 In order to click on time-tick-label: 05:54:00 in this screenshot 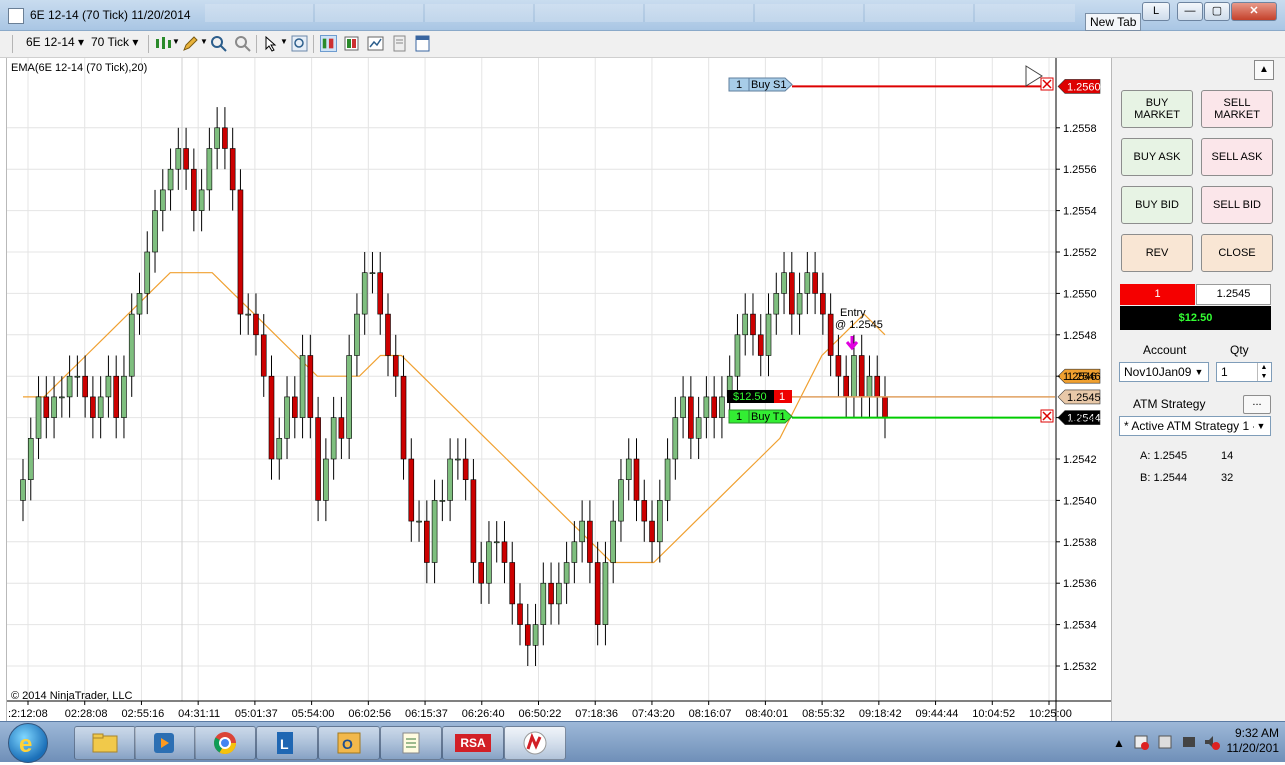, I will do `click(313, 714)`.